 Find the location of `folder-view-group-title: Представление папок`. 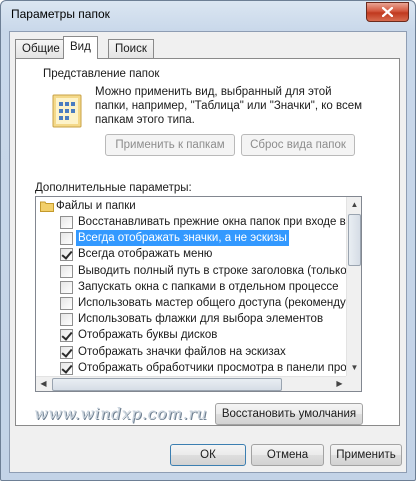

folder-view-group-title: Представление папок is located at coordinates (101, 74).